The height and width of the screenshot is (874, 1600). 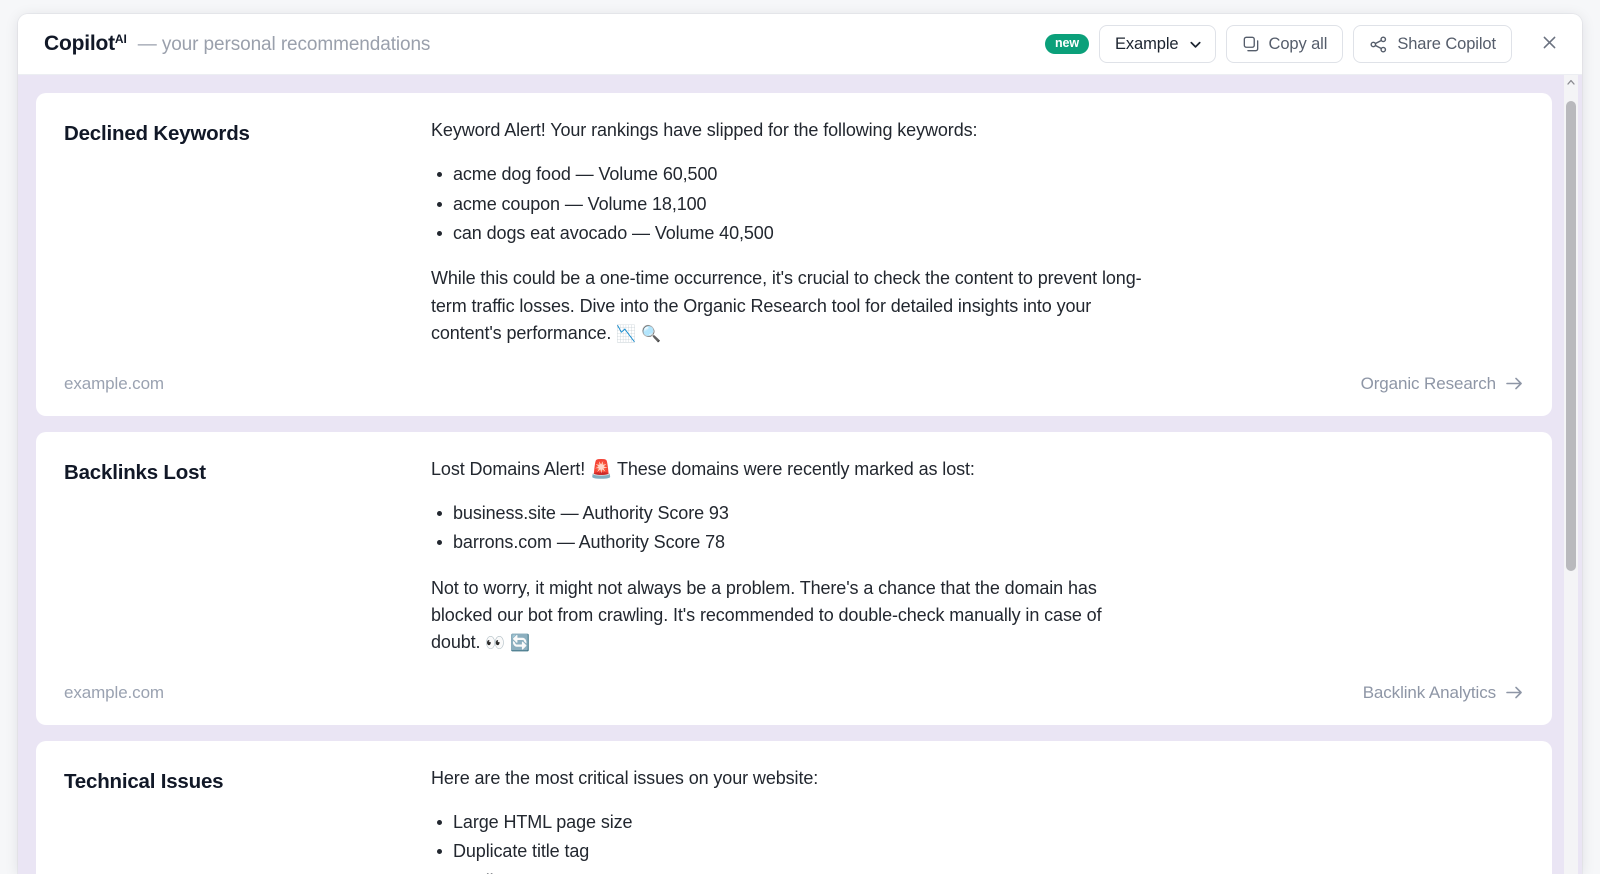 I want to click on header-actions: new Example Copy all Share Copilot, so click(x=1305, y=44).